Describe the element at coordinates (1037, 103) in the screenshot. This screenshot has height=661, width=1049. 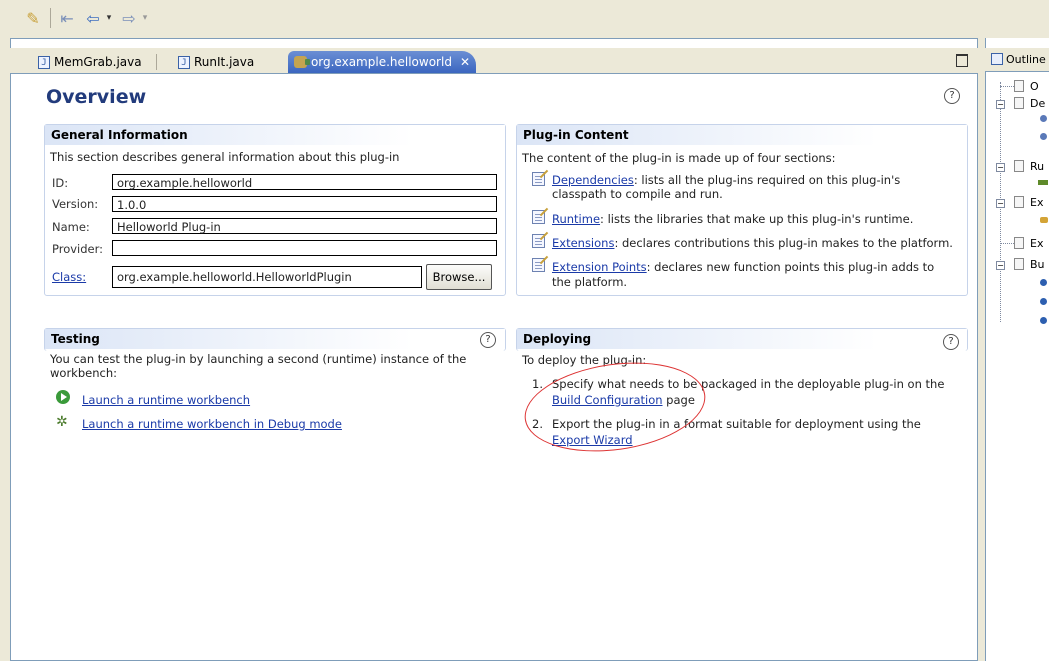
I see `tree-item: De` at that location.